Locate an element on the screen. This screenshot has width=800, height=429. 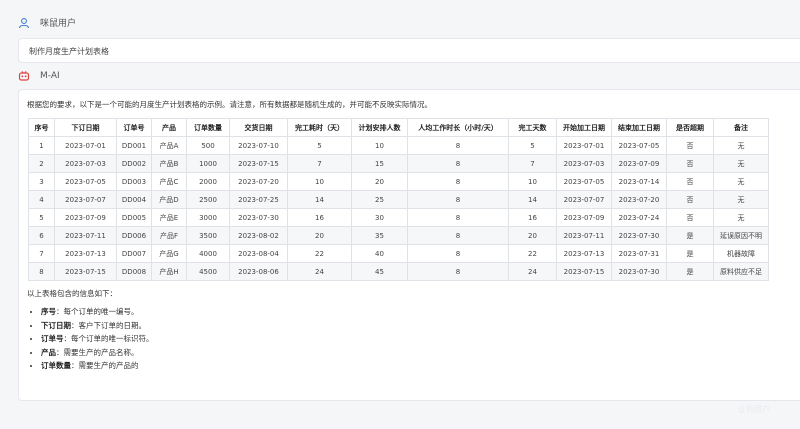
table-cell: 4 is located at coordinates (41, 199).